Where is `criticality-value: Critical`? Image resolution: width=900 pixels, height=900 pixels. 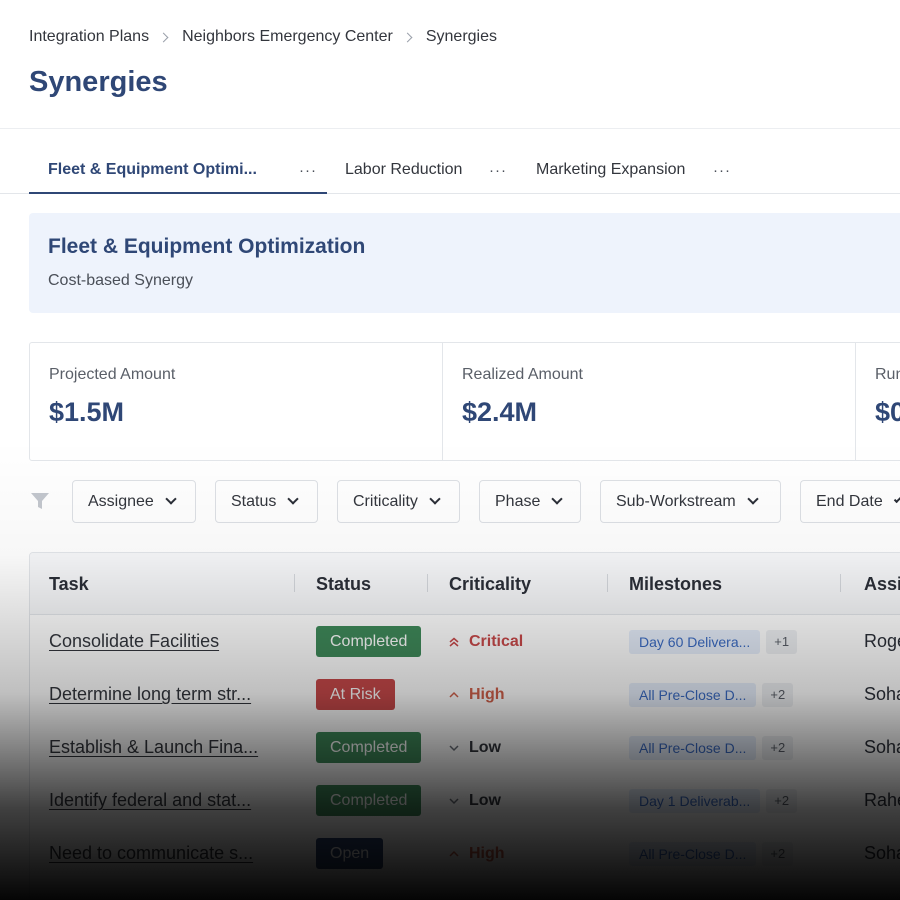 criticality-value: Critical is located at coordinates (486, 642).